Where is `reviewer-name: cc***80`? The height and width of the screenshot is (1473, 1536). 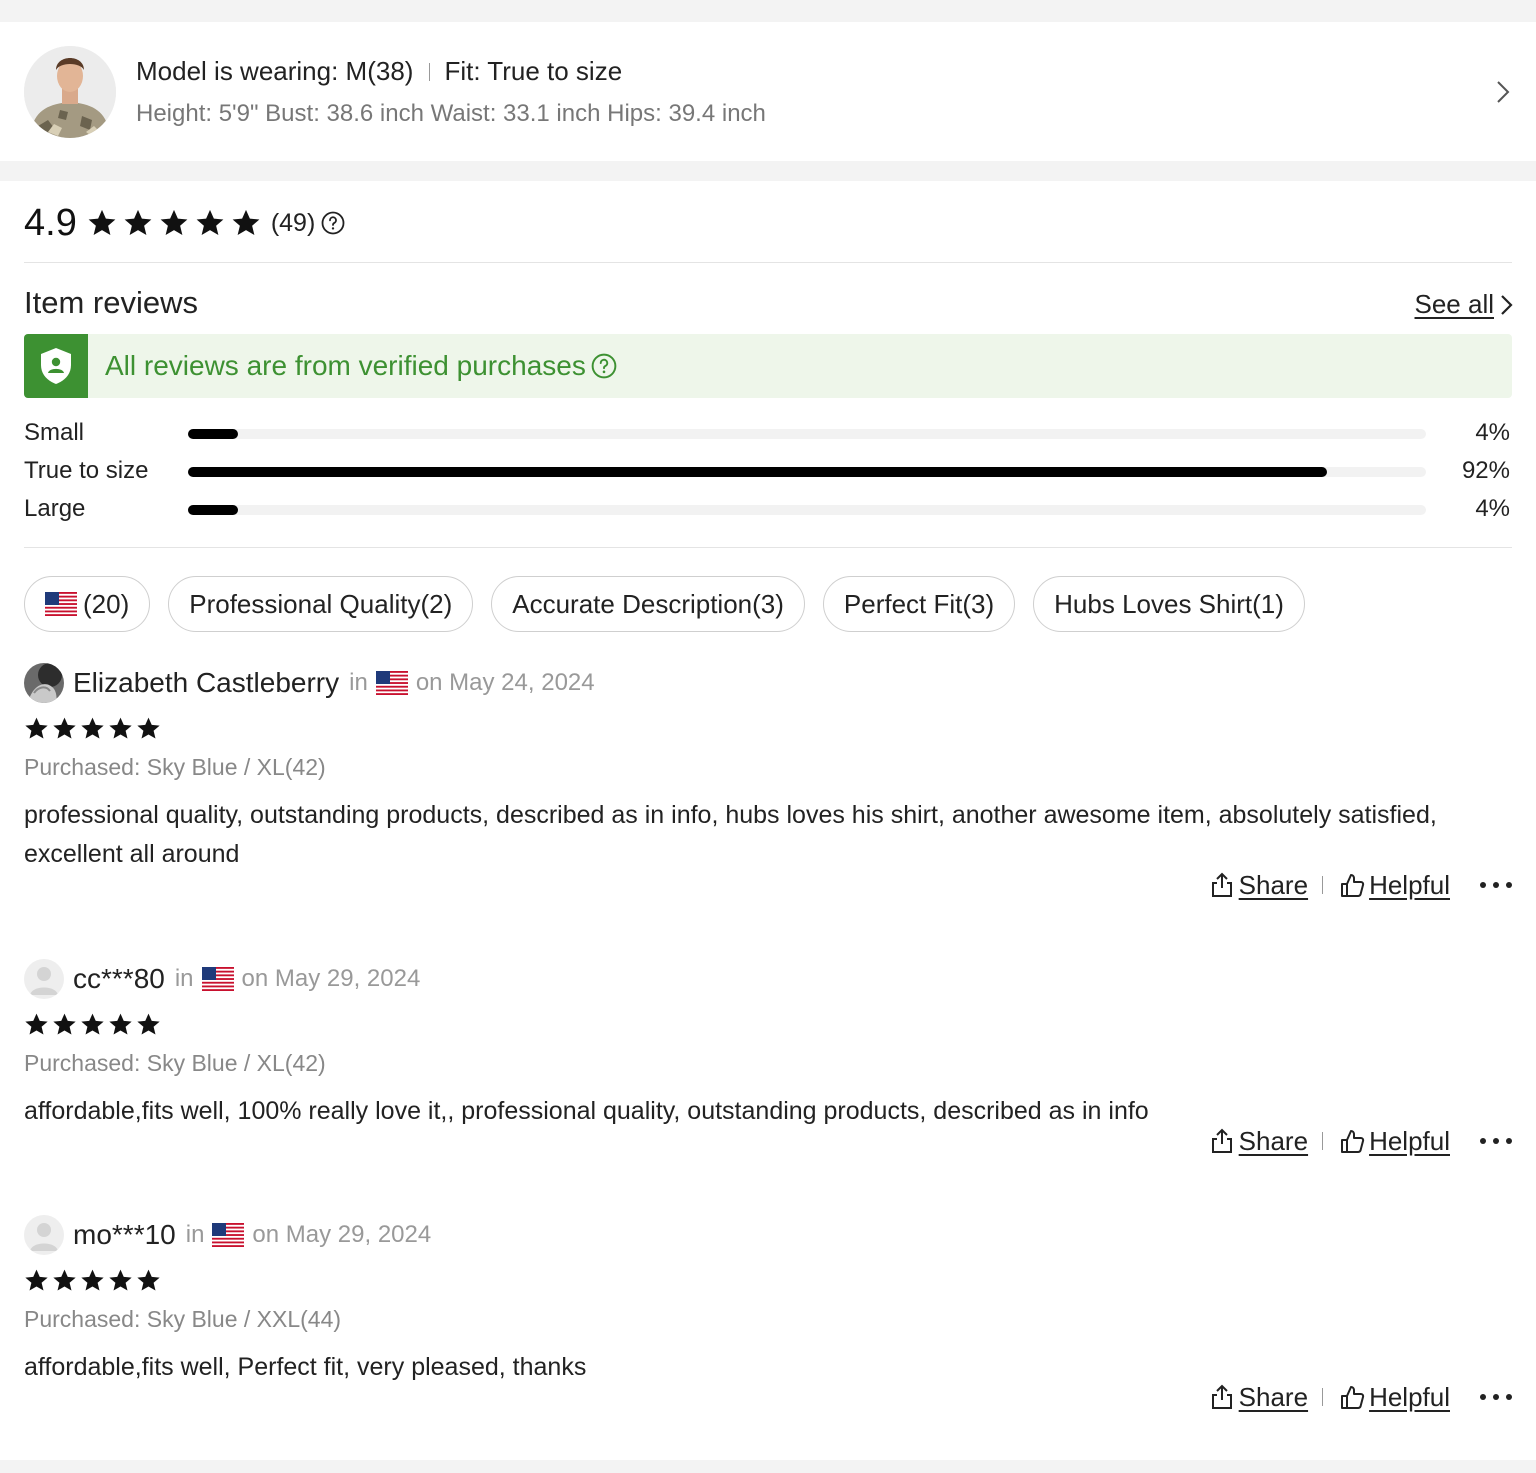
reviewer-name: cc***80 is located at coordinates (119, 979).